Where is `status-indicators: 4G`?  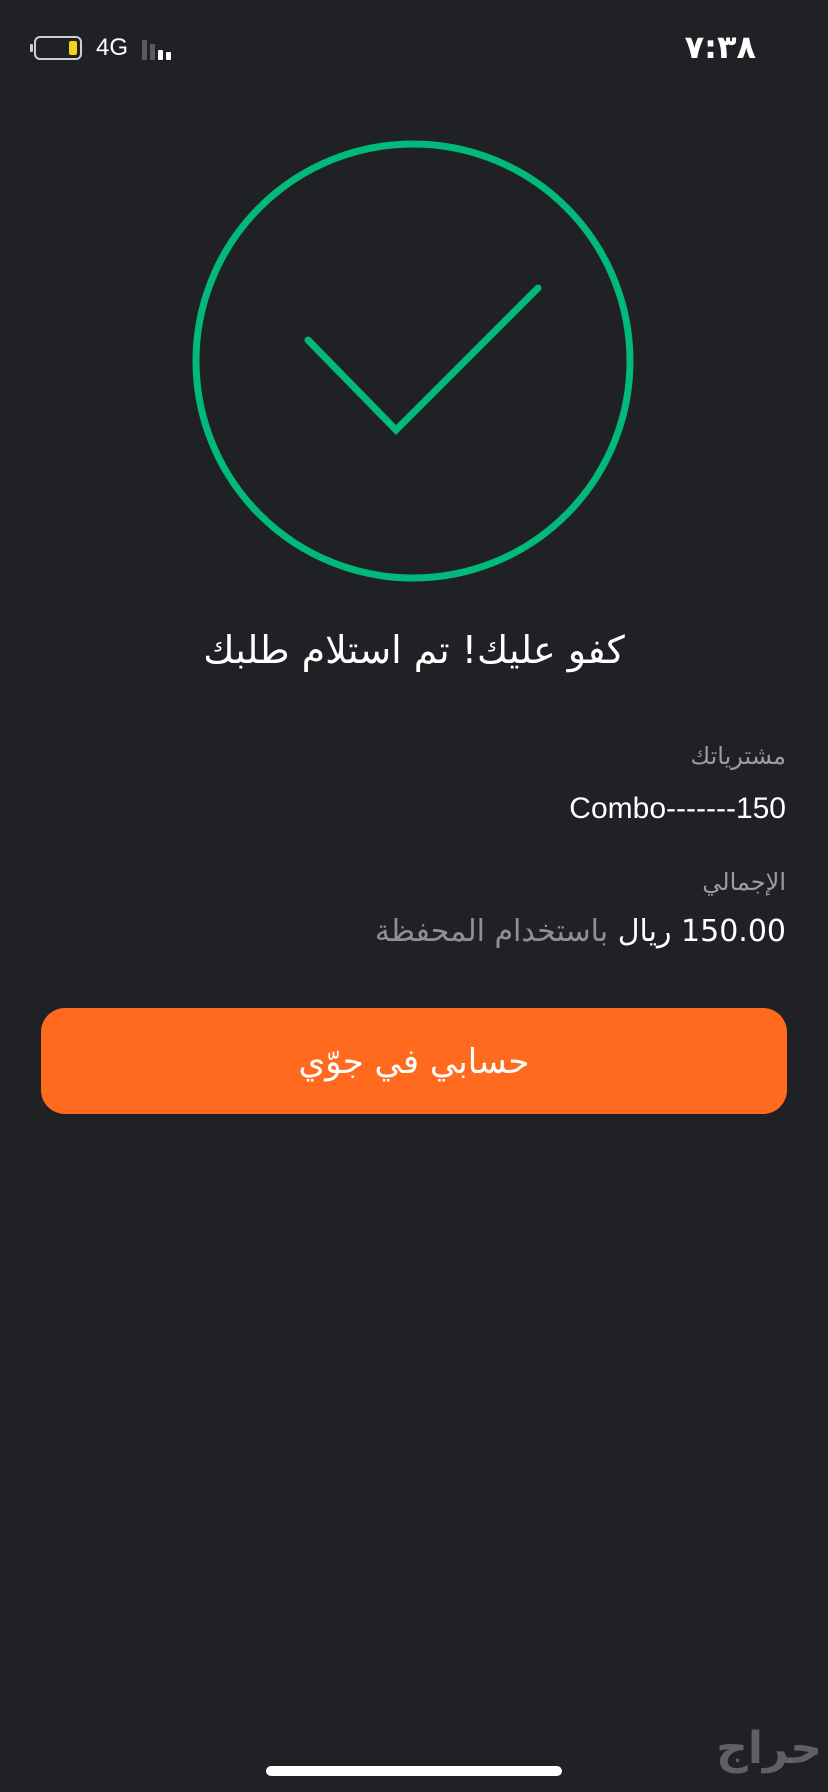
status-indicators: 4G is located at coordinates (101, 48).